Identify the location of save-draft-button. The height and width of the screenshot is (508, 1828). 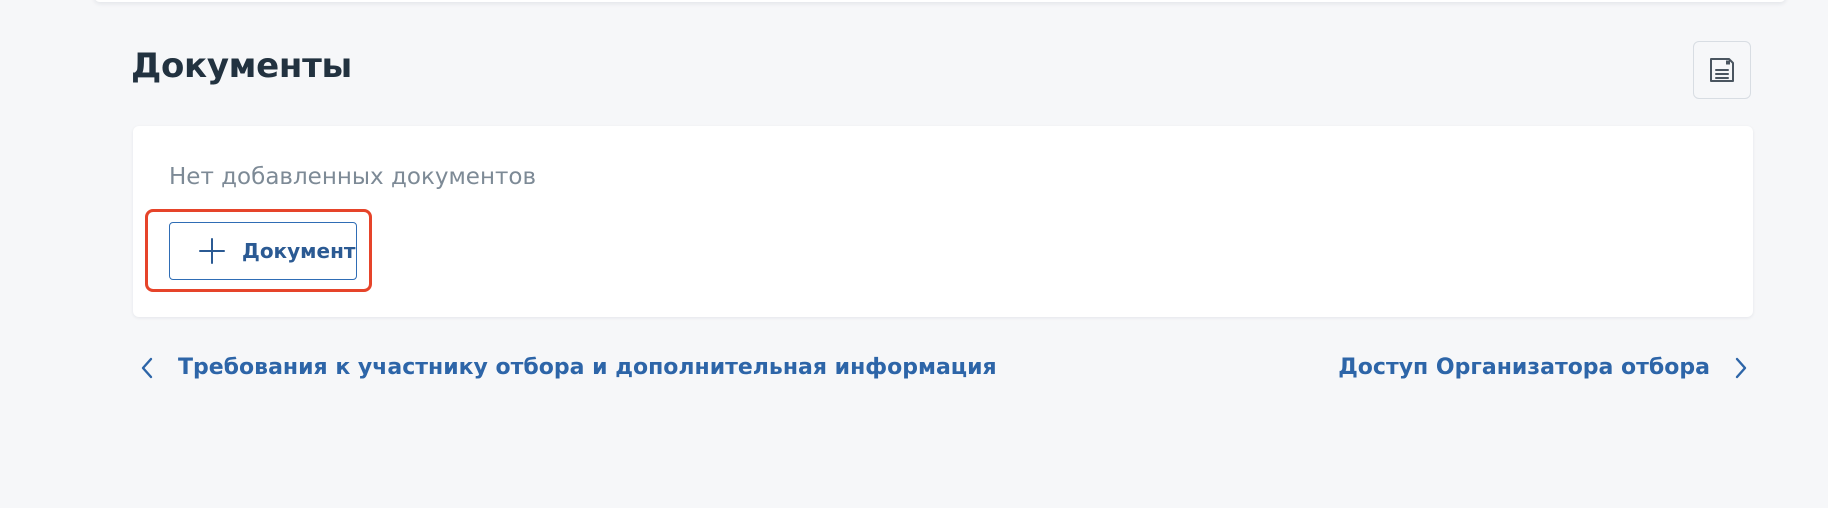
(1722, 70).